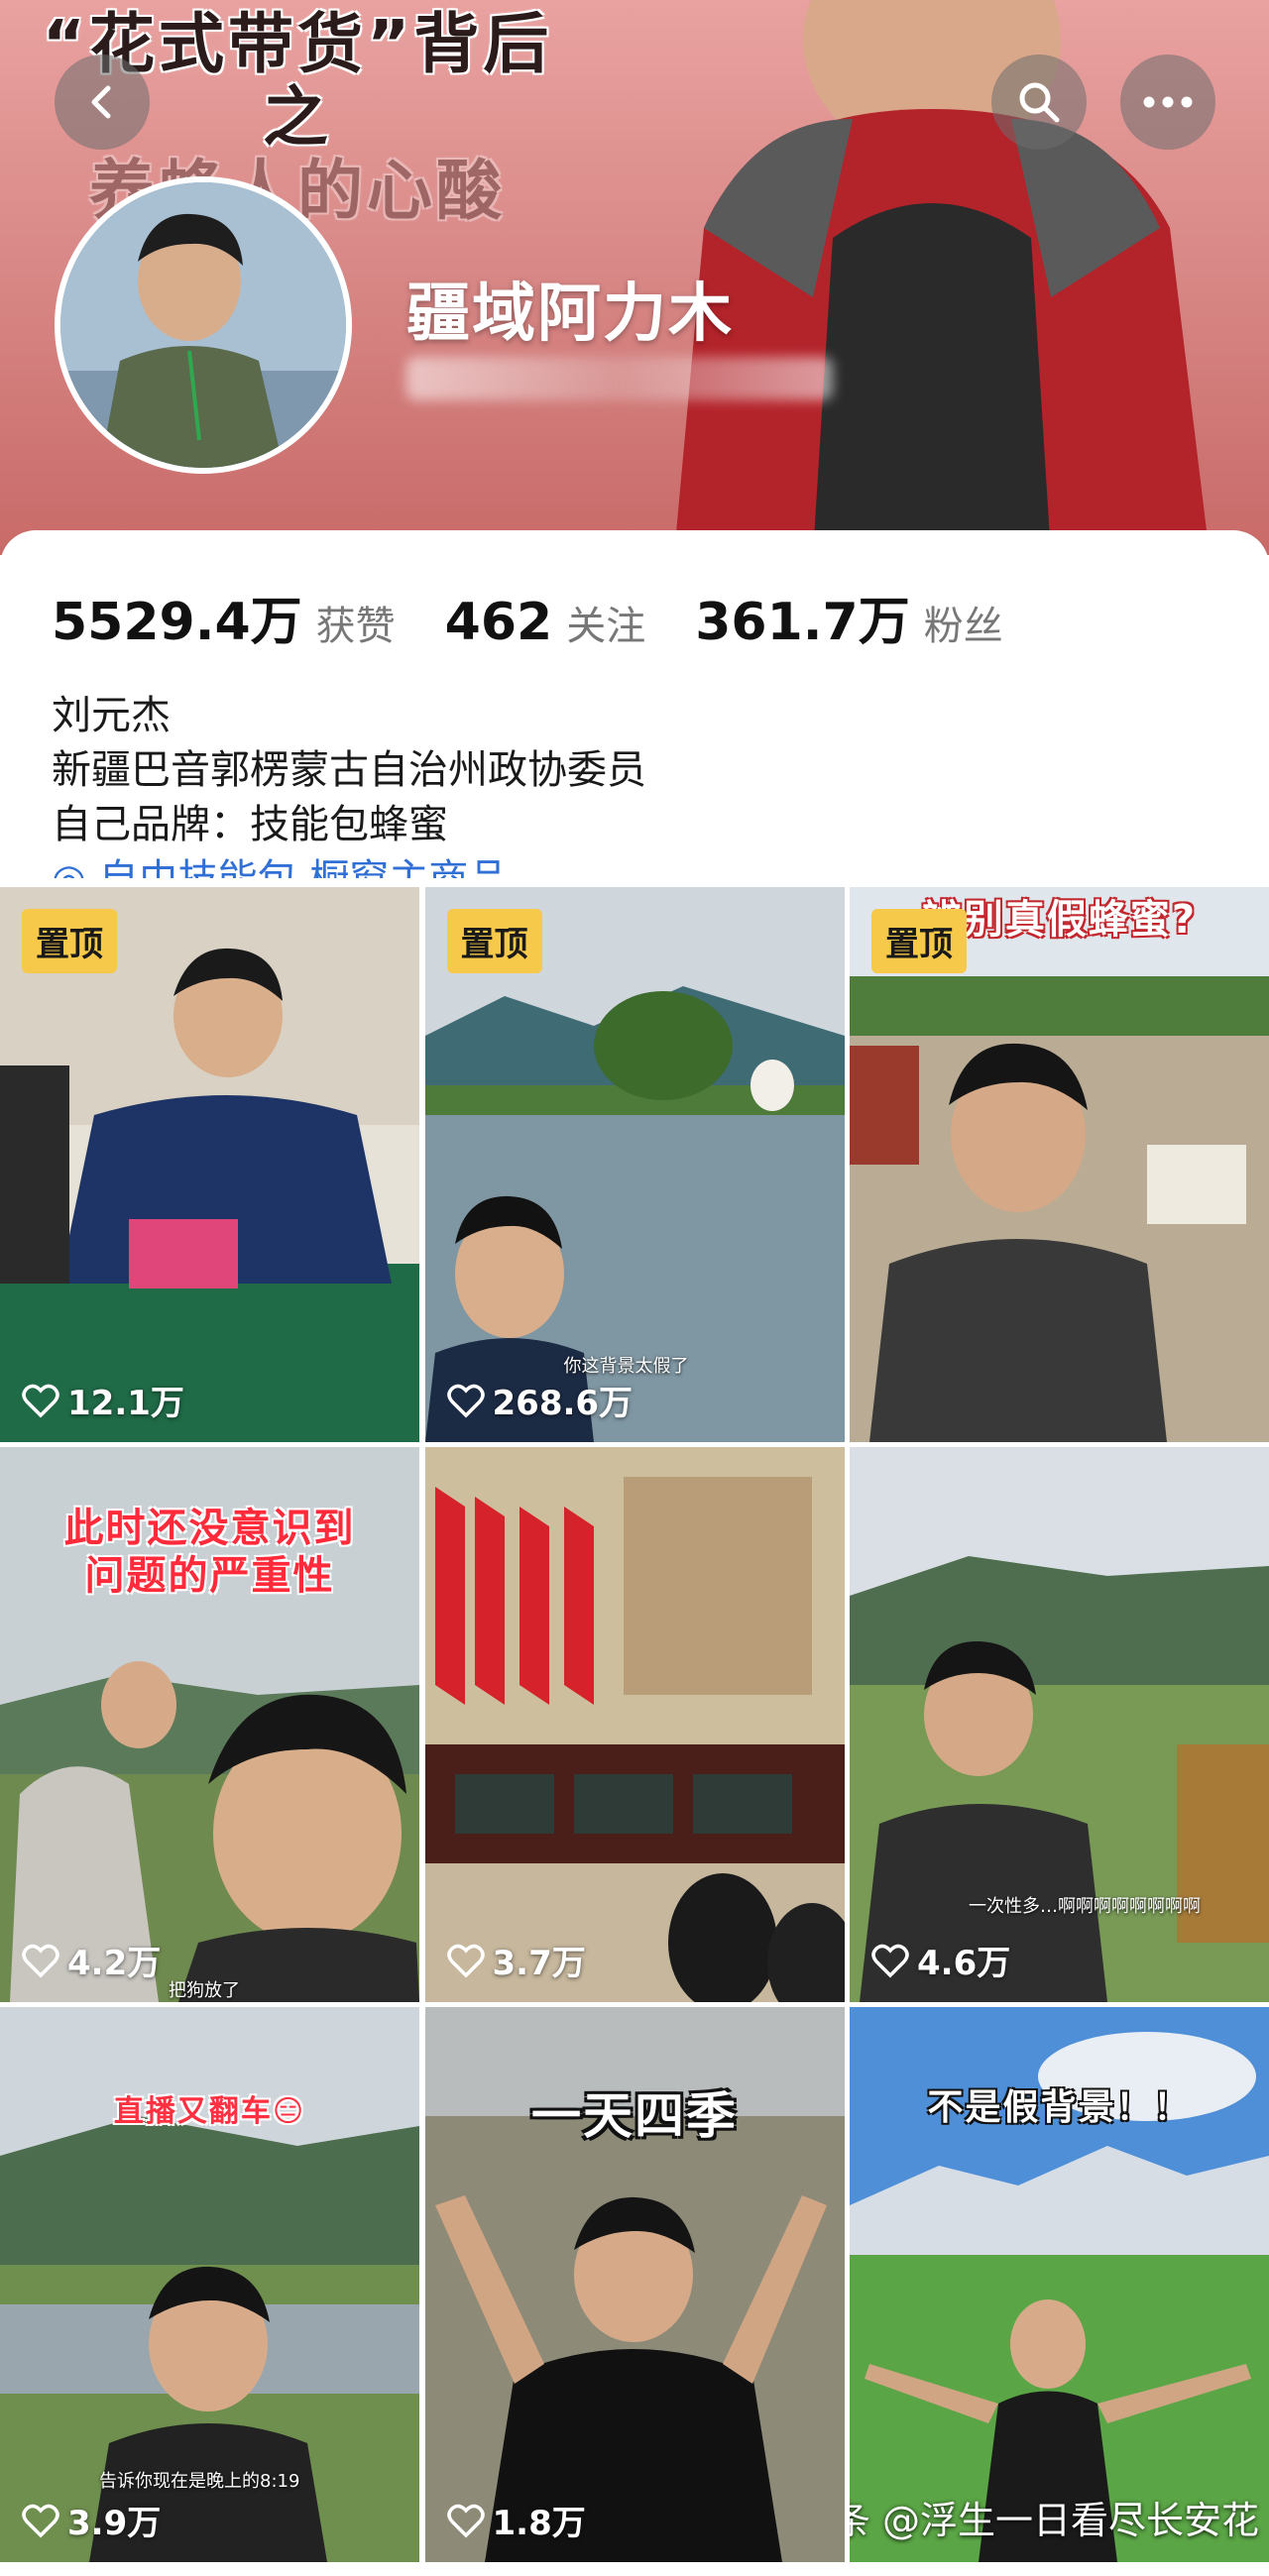 This screenshot has height=2576, width=1269. I want to click on more-options-button, so click(1167, 102).